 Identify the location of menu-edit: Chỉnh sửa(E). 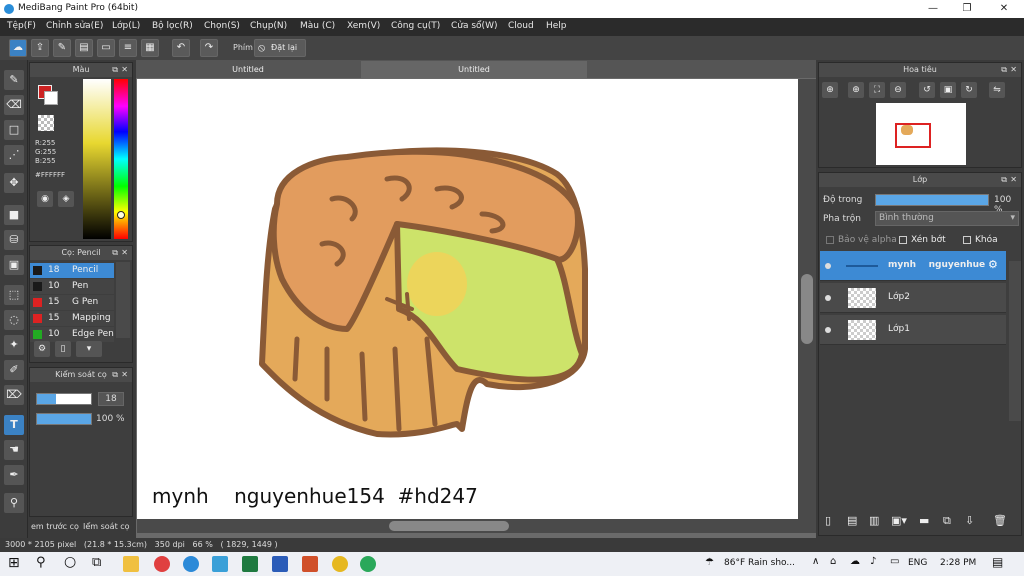
(74, 26).